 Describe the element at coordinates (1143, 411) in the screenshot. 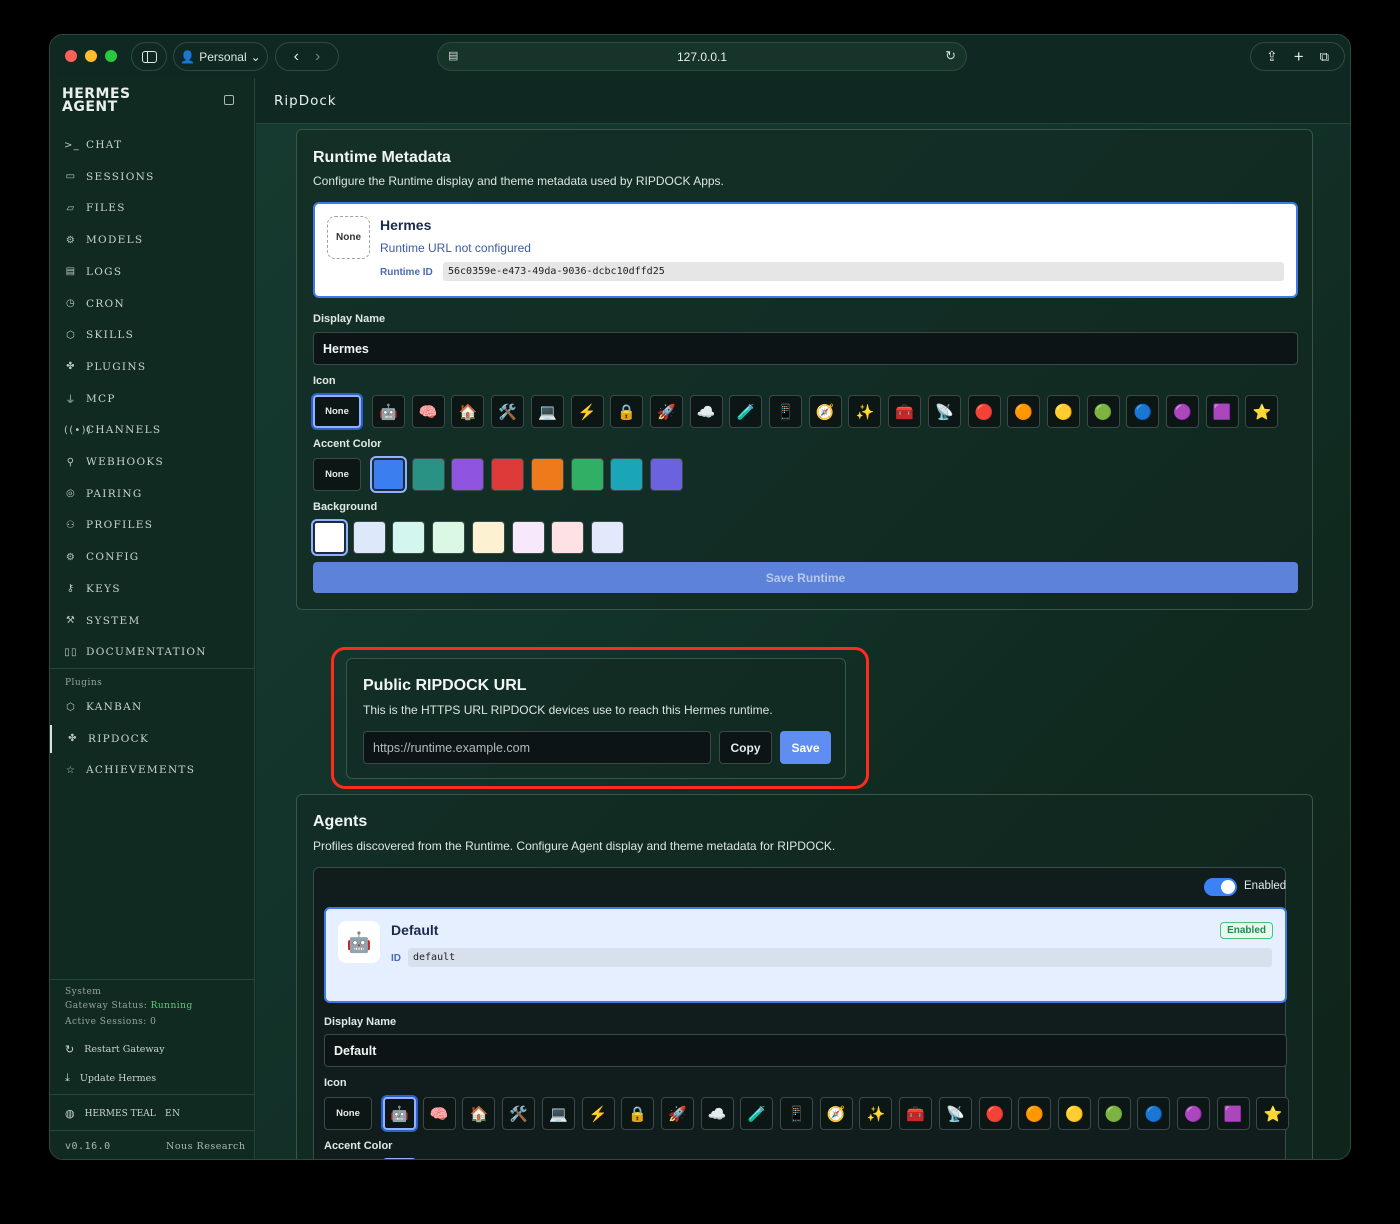

I see `runtime-icon-option: 🔵` at that location.